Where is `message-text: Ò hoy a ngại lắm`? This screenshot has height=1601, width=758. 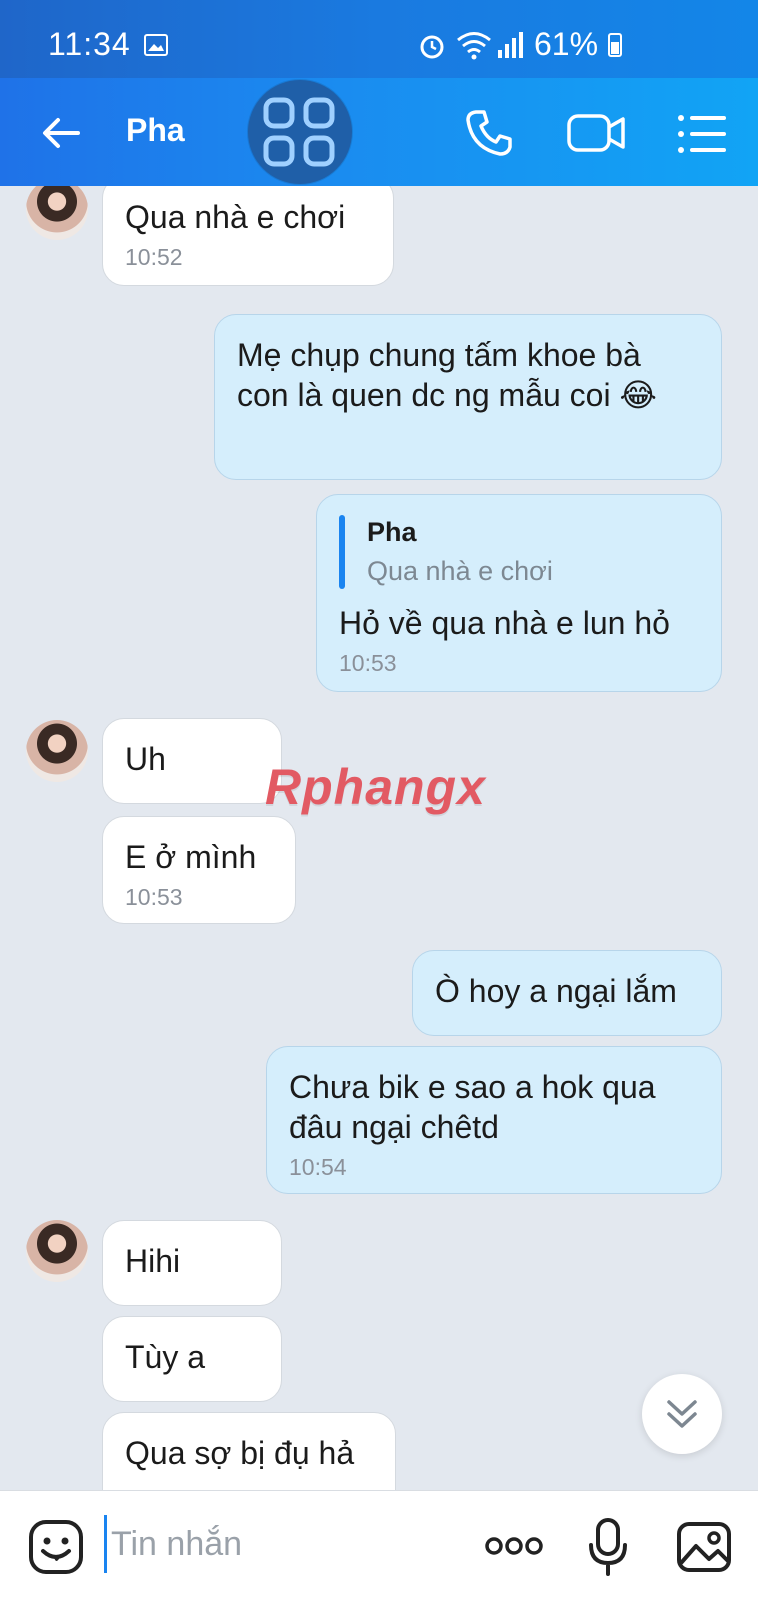
message-text: Ò hoy a ngại lắm is located at coordinates (556, 991).